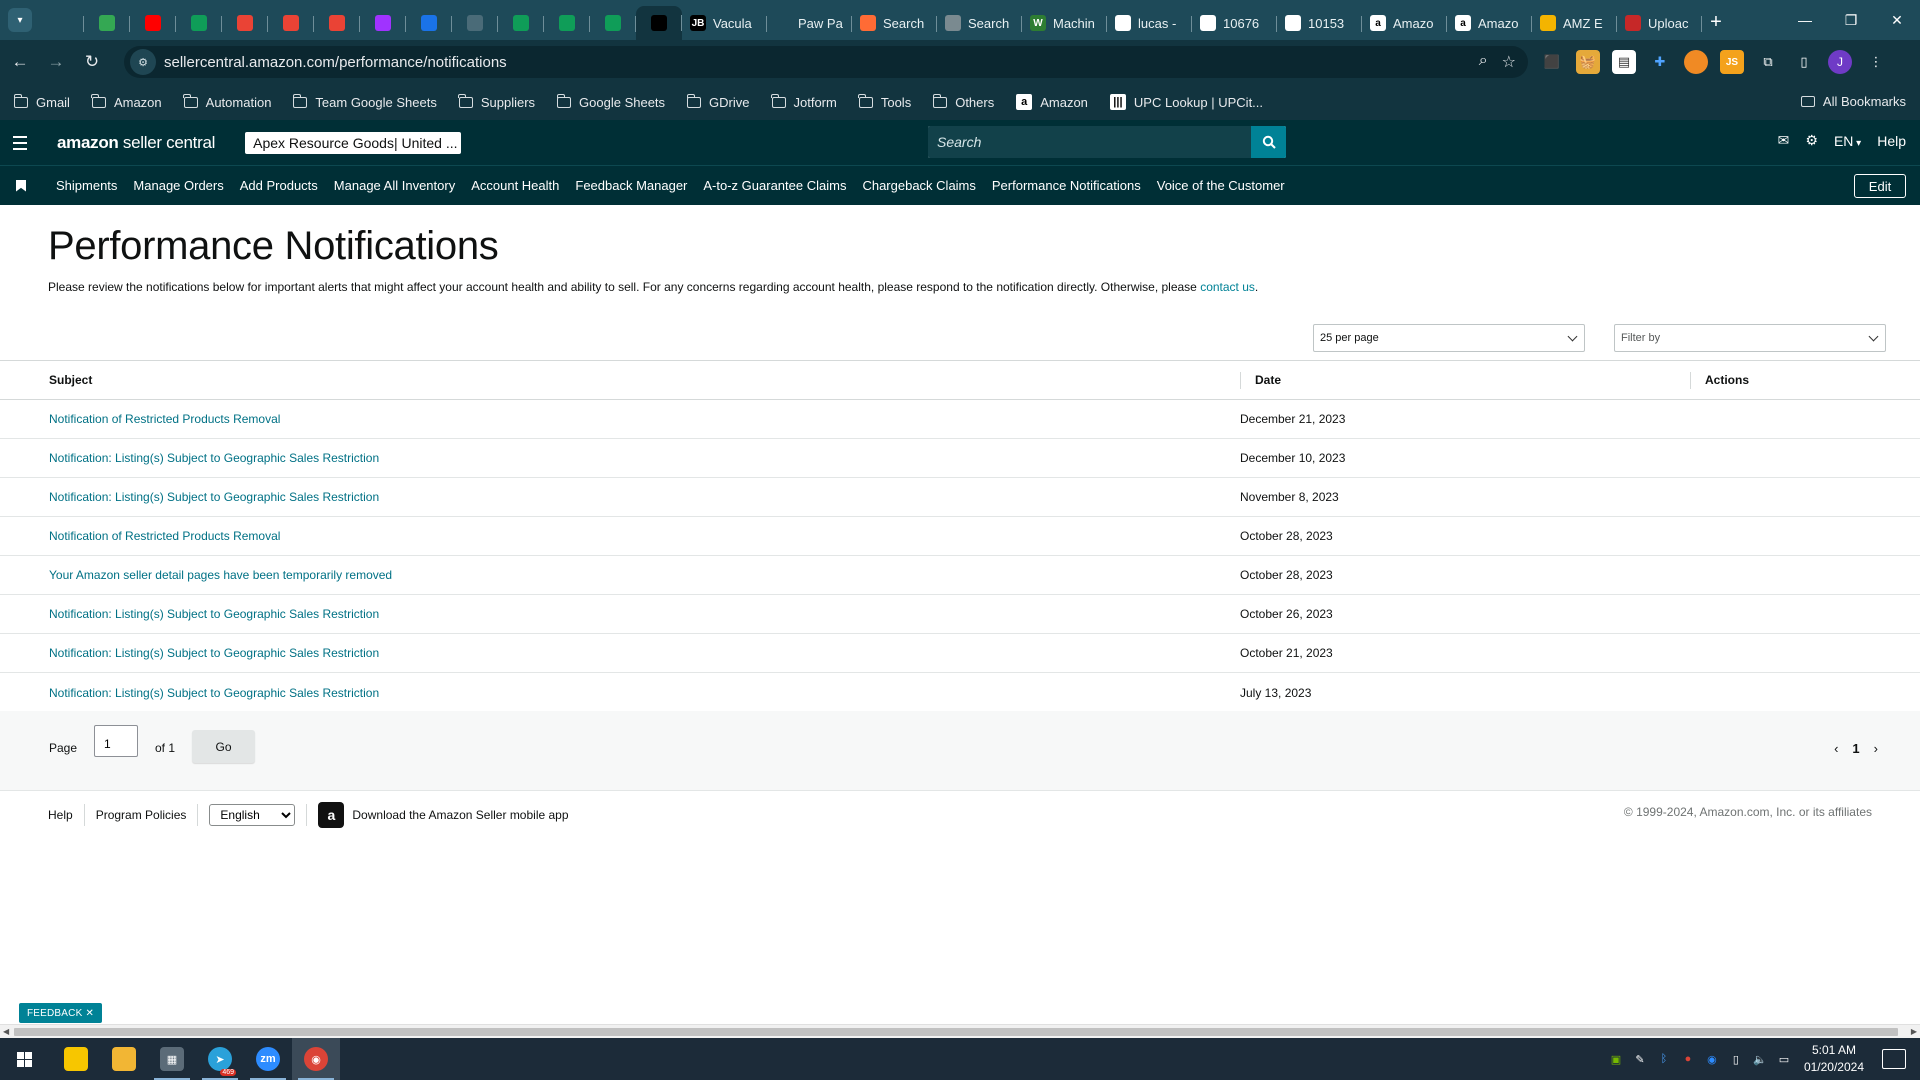 The image size is (1920, 1080). Describe the element at coordinates (610, 101) in the screenshot. I see `bookmark-google-sheets: Google Sheets` at that location.